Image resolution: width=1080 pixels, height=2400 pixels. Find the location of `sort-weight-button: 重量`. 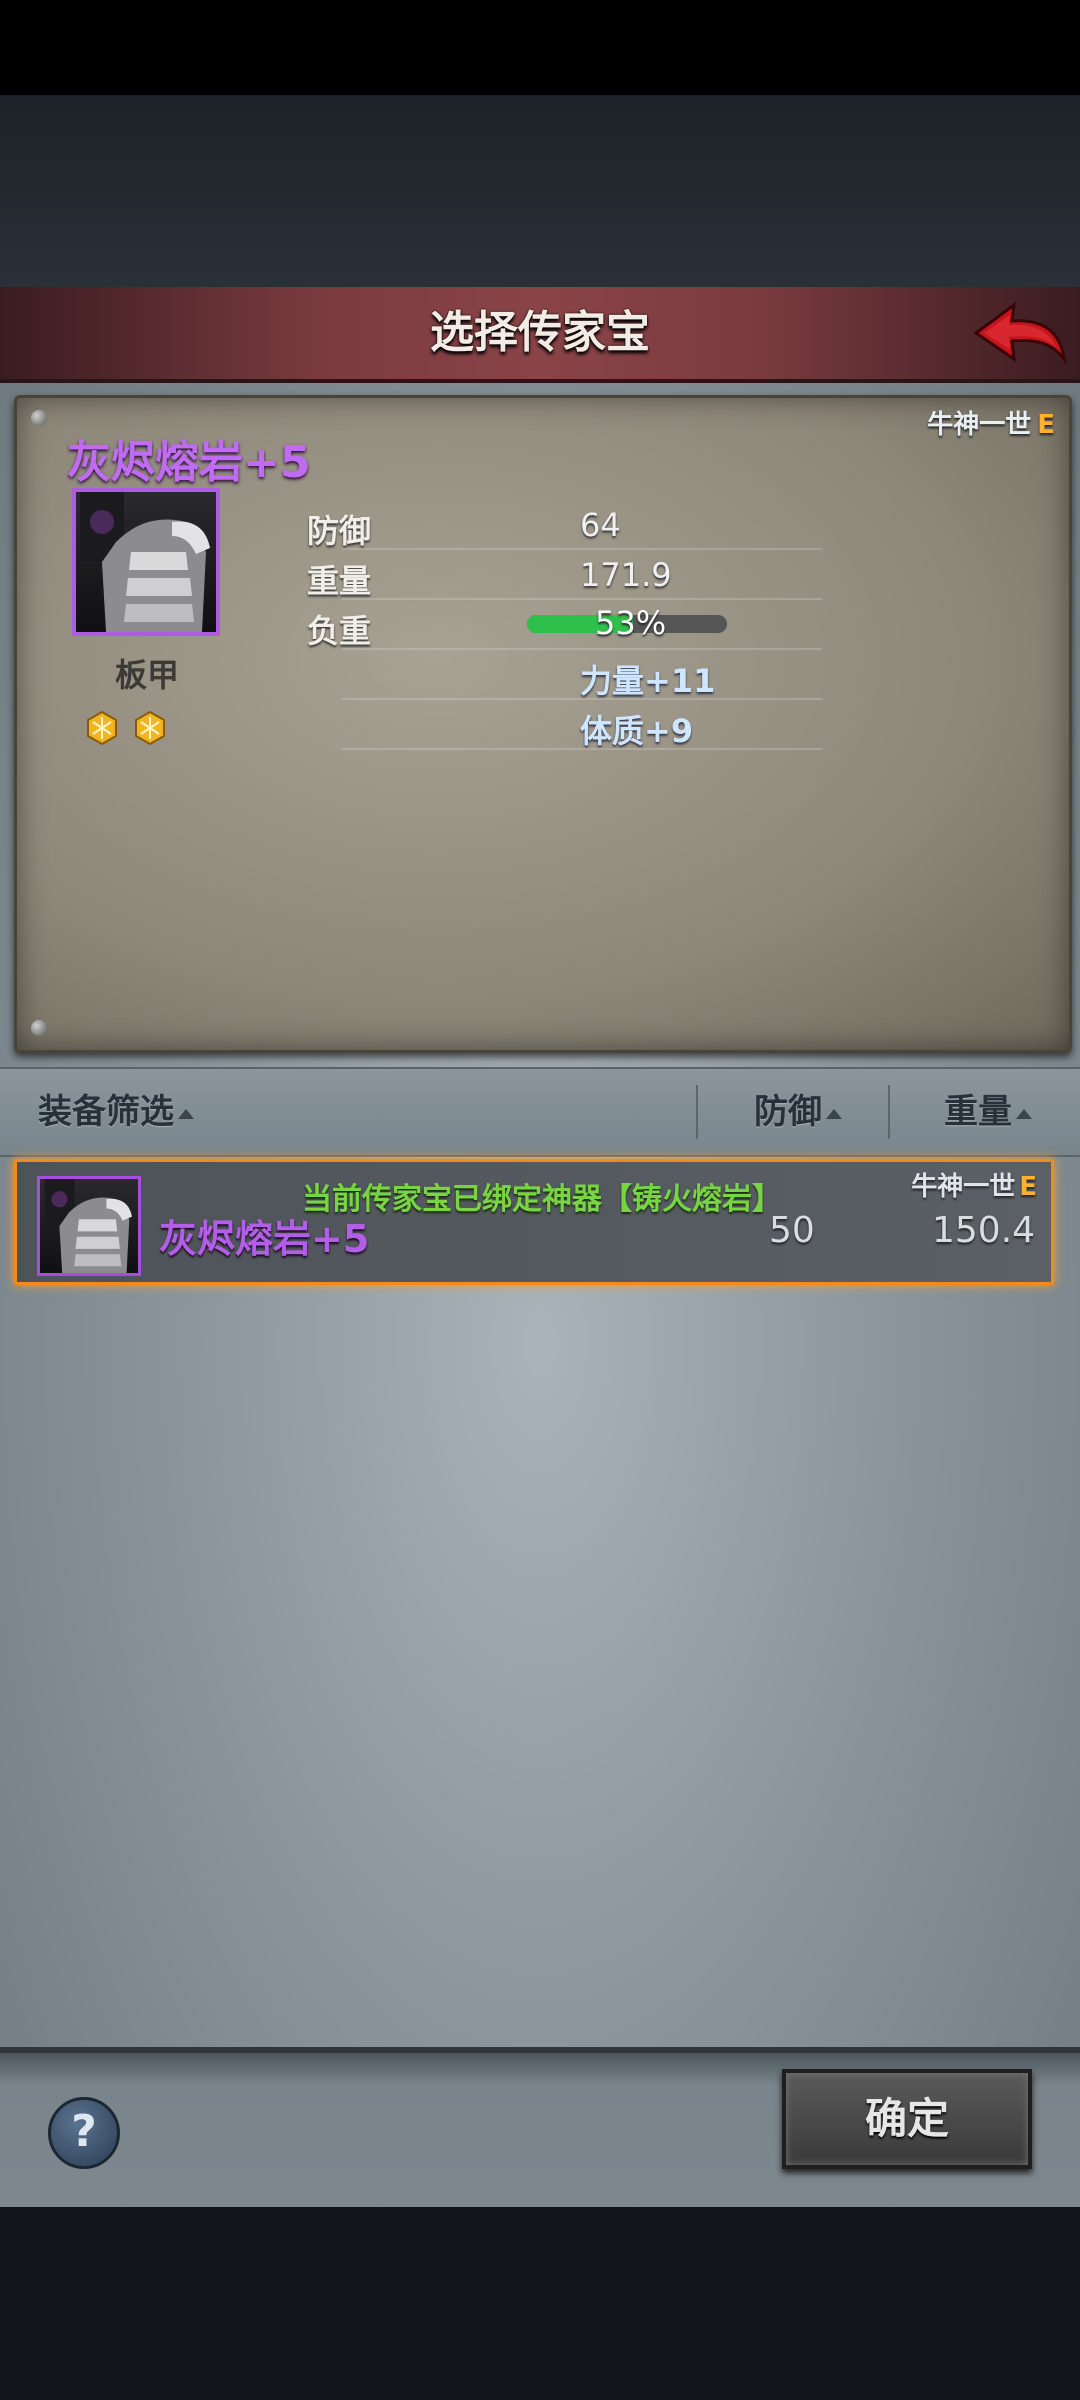

sort-weight-button: 重量 is located at coordinates (988, 1112).